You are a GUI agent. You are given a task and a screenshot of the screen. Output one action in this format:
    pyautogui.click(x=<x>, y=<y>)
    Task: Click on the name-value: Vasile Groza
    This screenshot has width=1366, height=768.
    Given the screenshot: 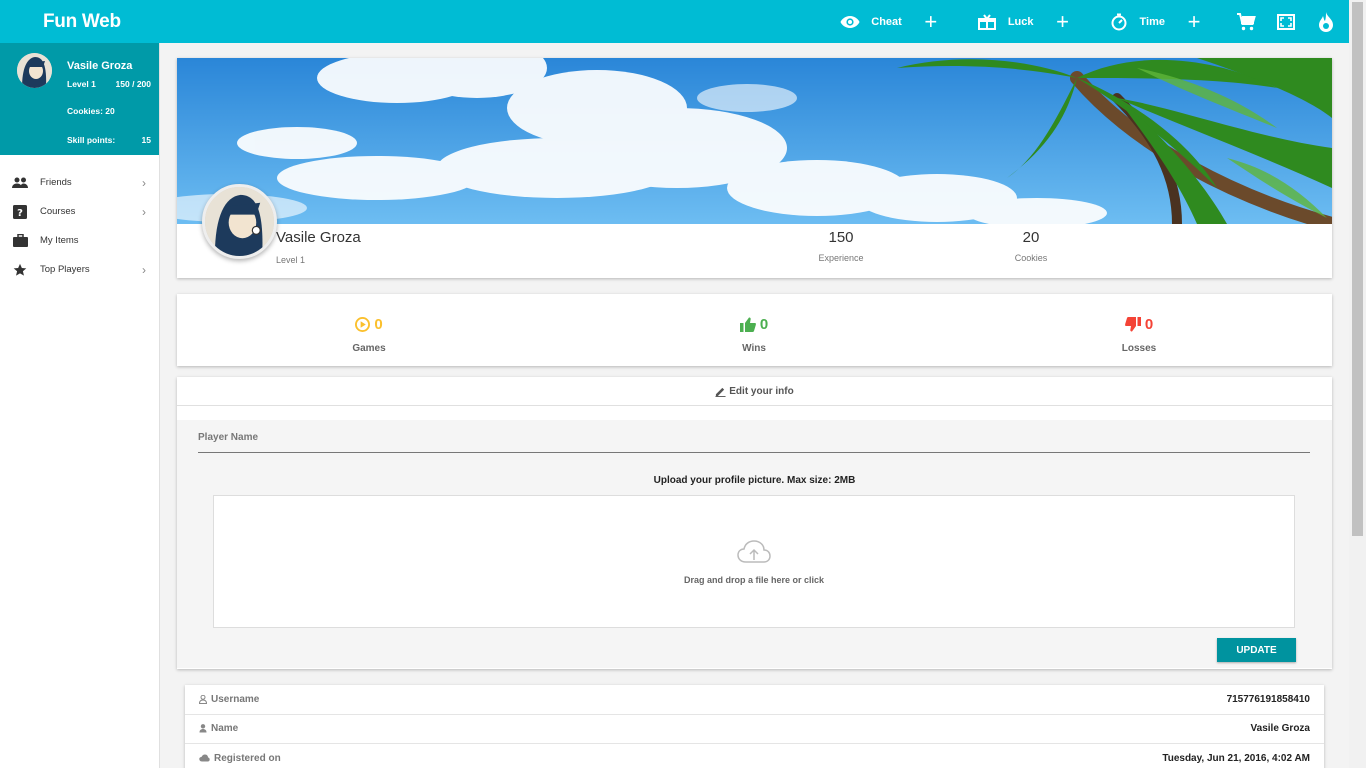 What is the action you would take?
    pyautogui.click(x=1280, y=729)
    